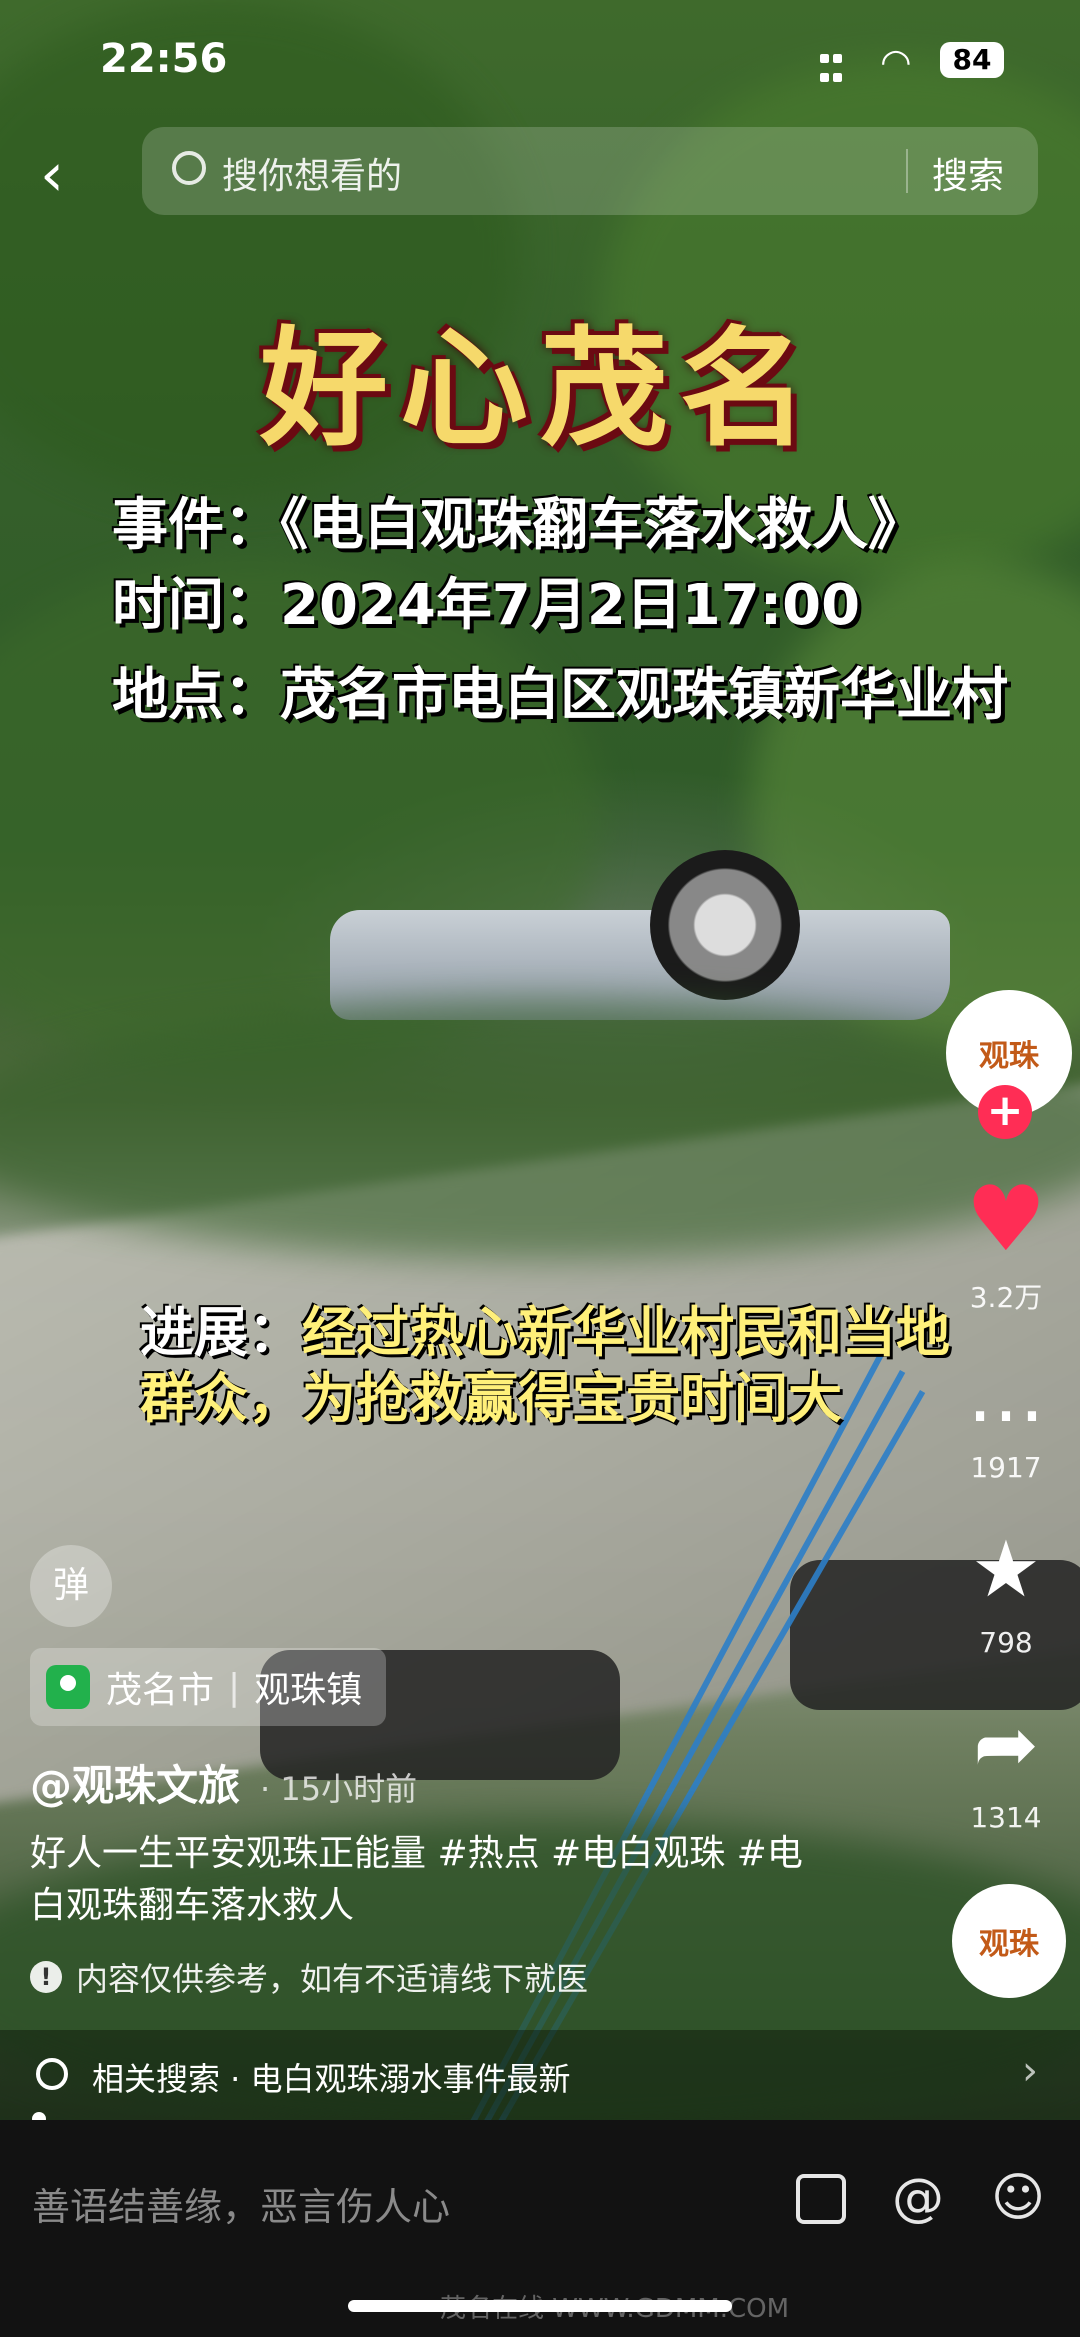 This screenshot has width=1080, height=2337. I want to click on progress-label: 进展：, so click(221, 1332).